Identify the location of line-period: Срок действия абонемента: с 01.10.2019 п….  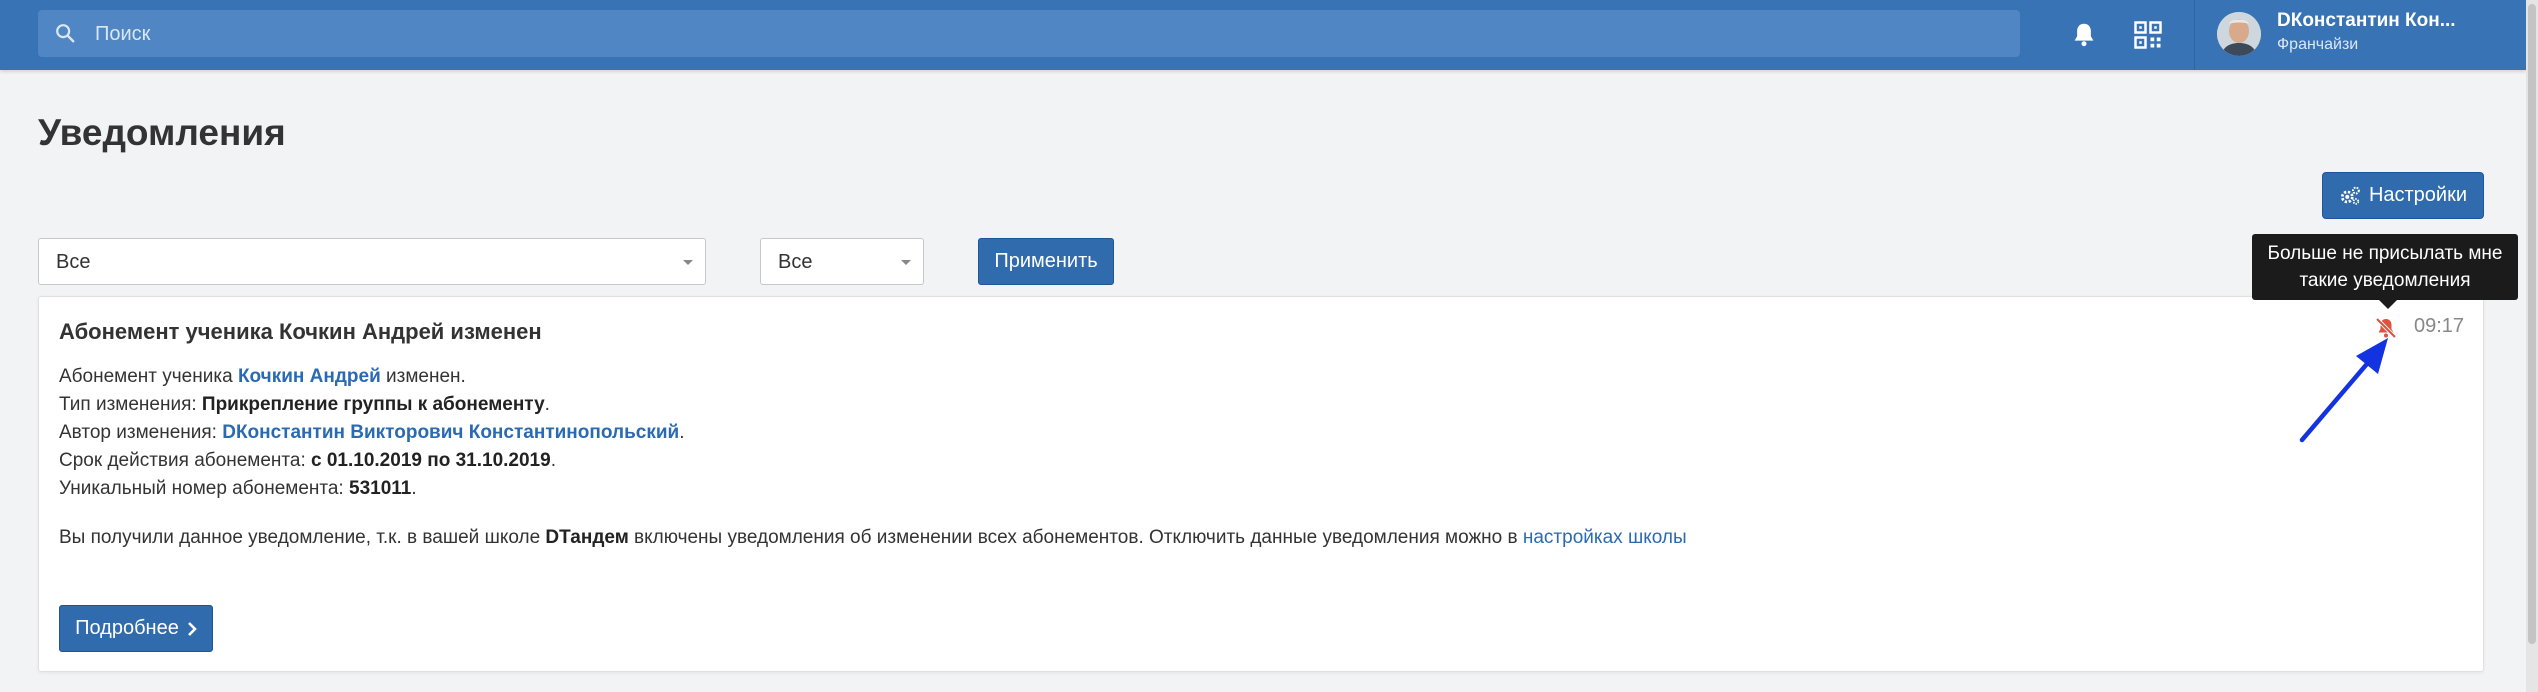
(371, 461).